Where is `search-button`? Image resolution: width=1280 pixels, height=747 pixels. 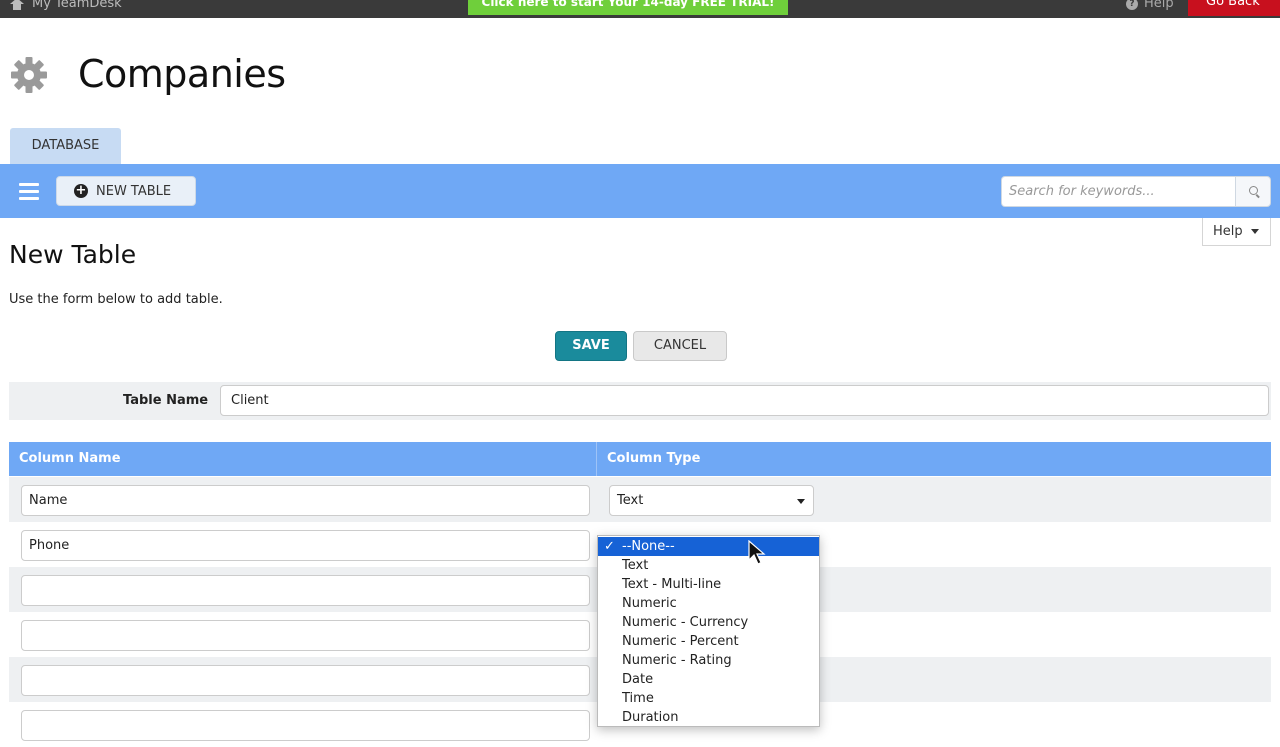
search-button is located at coordinates (1253, 191).